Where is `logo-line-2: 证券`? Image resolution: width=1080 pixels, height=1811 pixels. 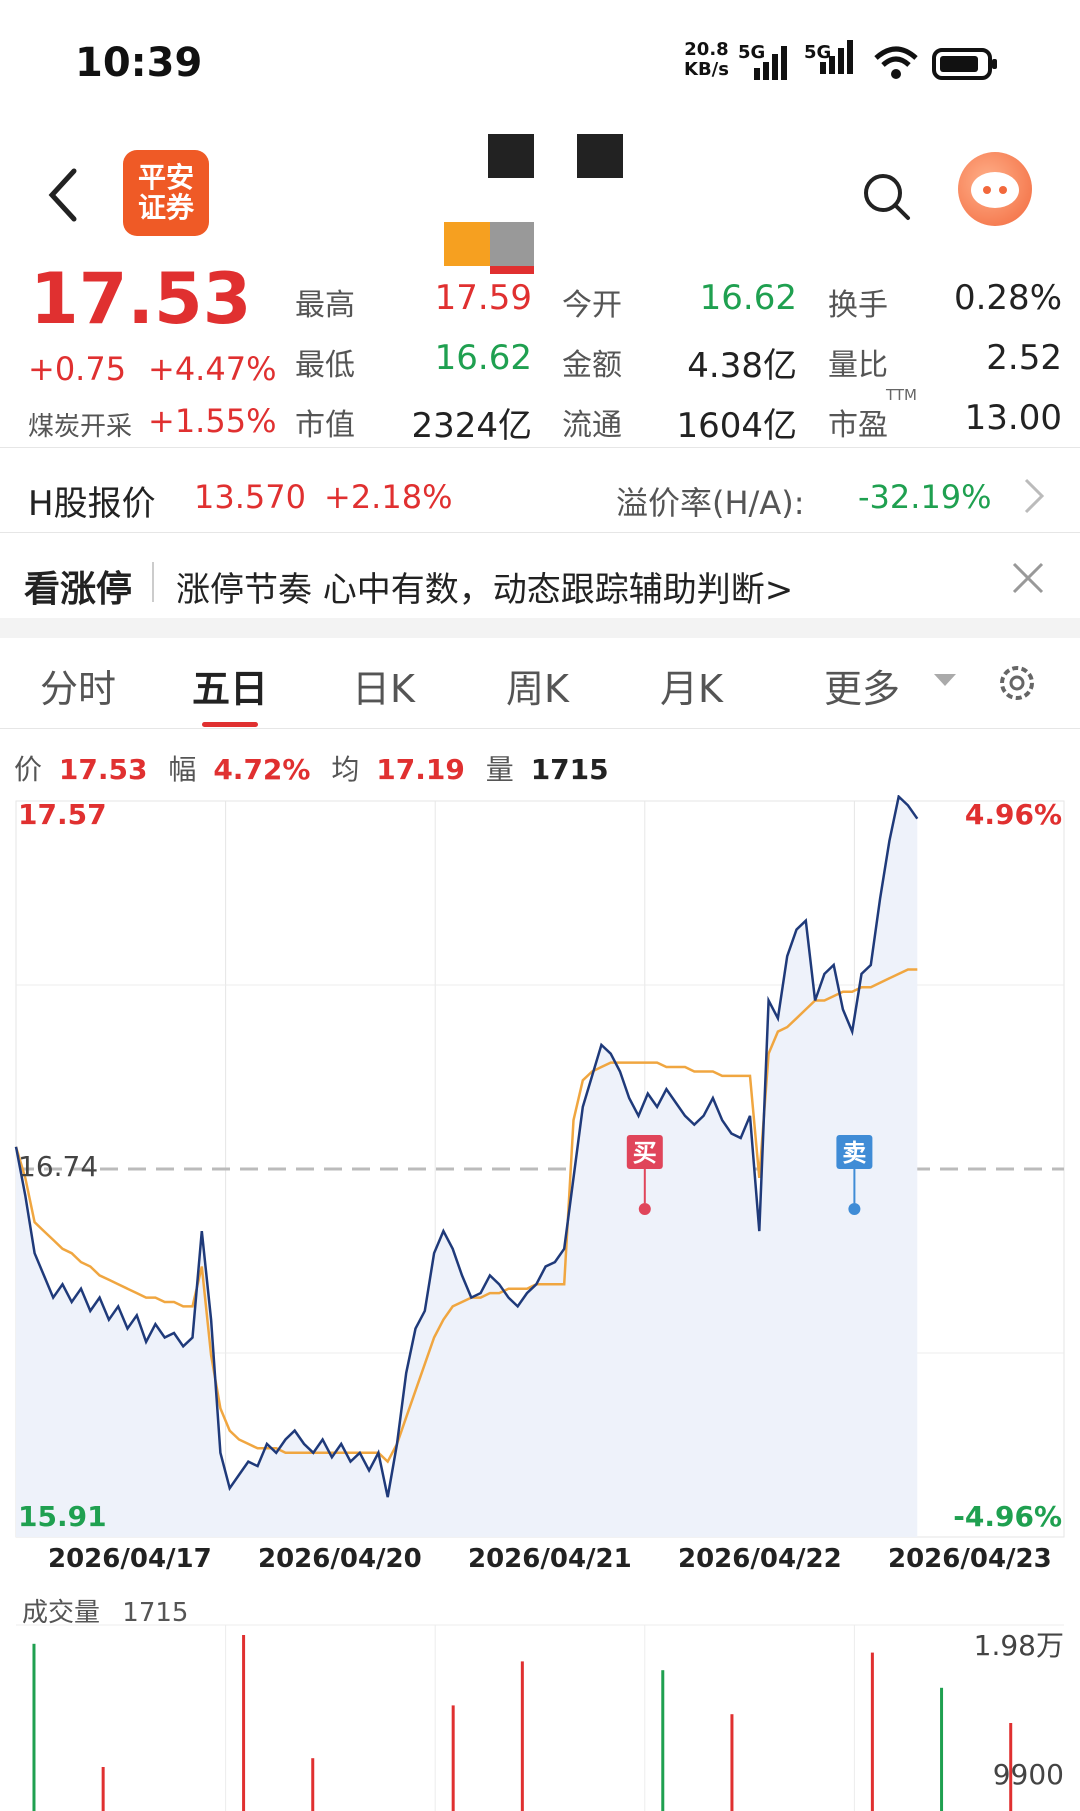
logo-line-2: 证券 is located at coordinates (165, 207).